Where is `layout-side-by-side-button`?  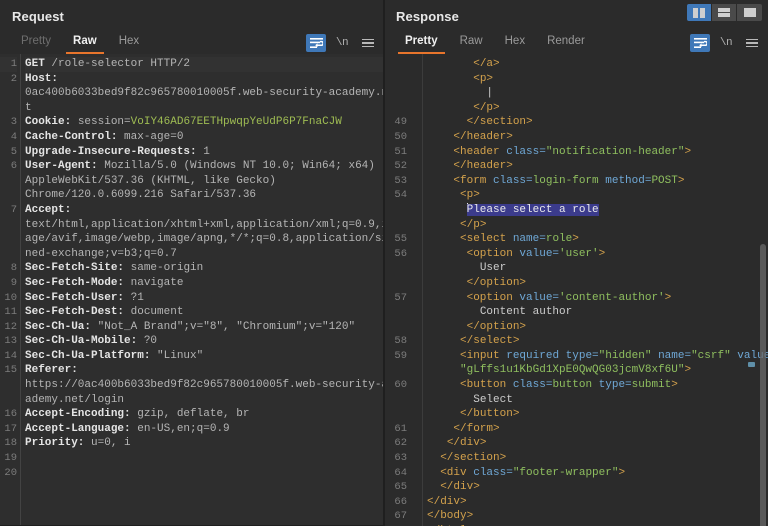
layout-side-by-side-button is located at coordinates (699, 12).